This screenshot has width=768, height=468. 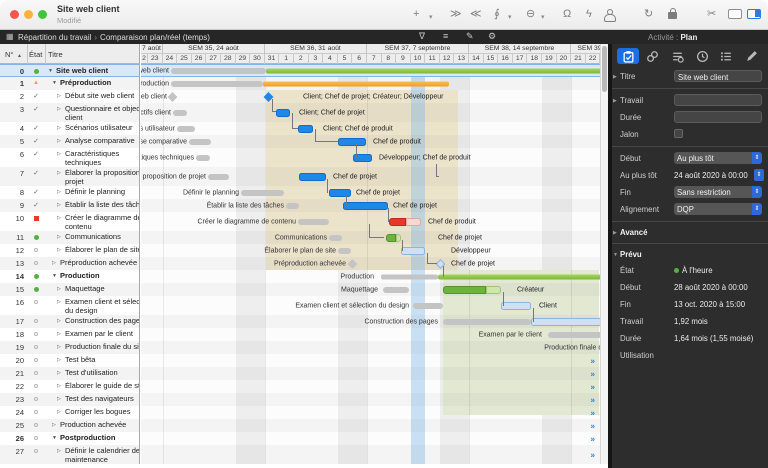 I want to click on tab-time, so click(x=702, y=56).